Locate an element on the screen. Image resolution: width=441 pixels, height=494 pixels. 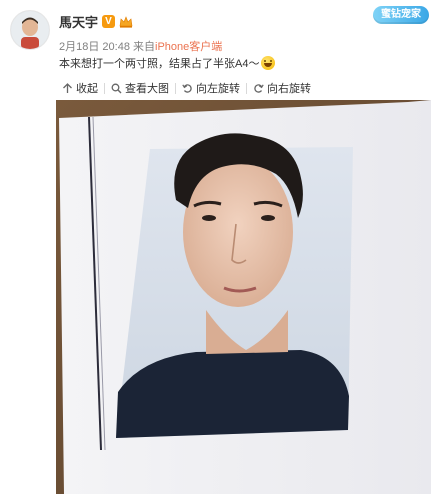
vip-crown-icon is located at coordinates (126, 21).